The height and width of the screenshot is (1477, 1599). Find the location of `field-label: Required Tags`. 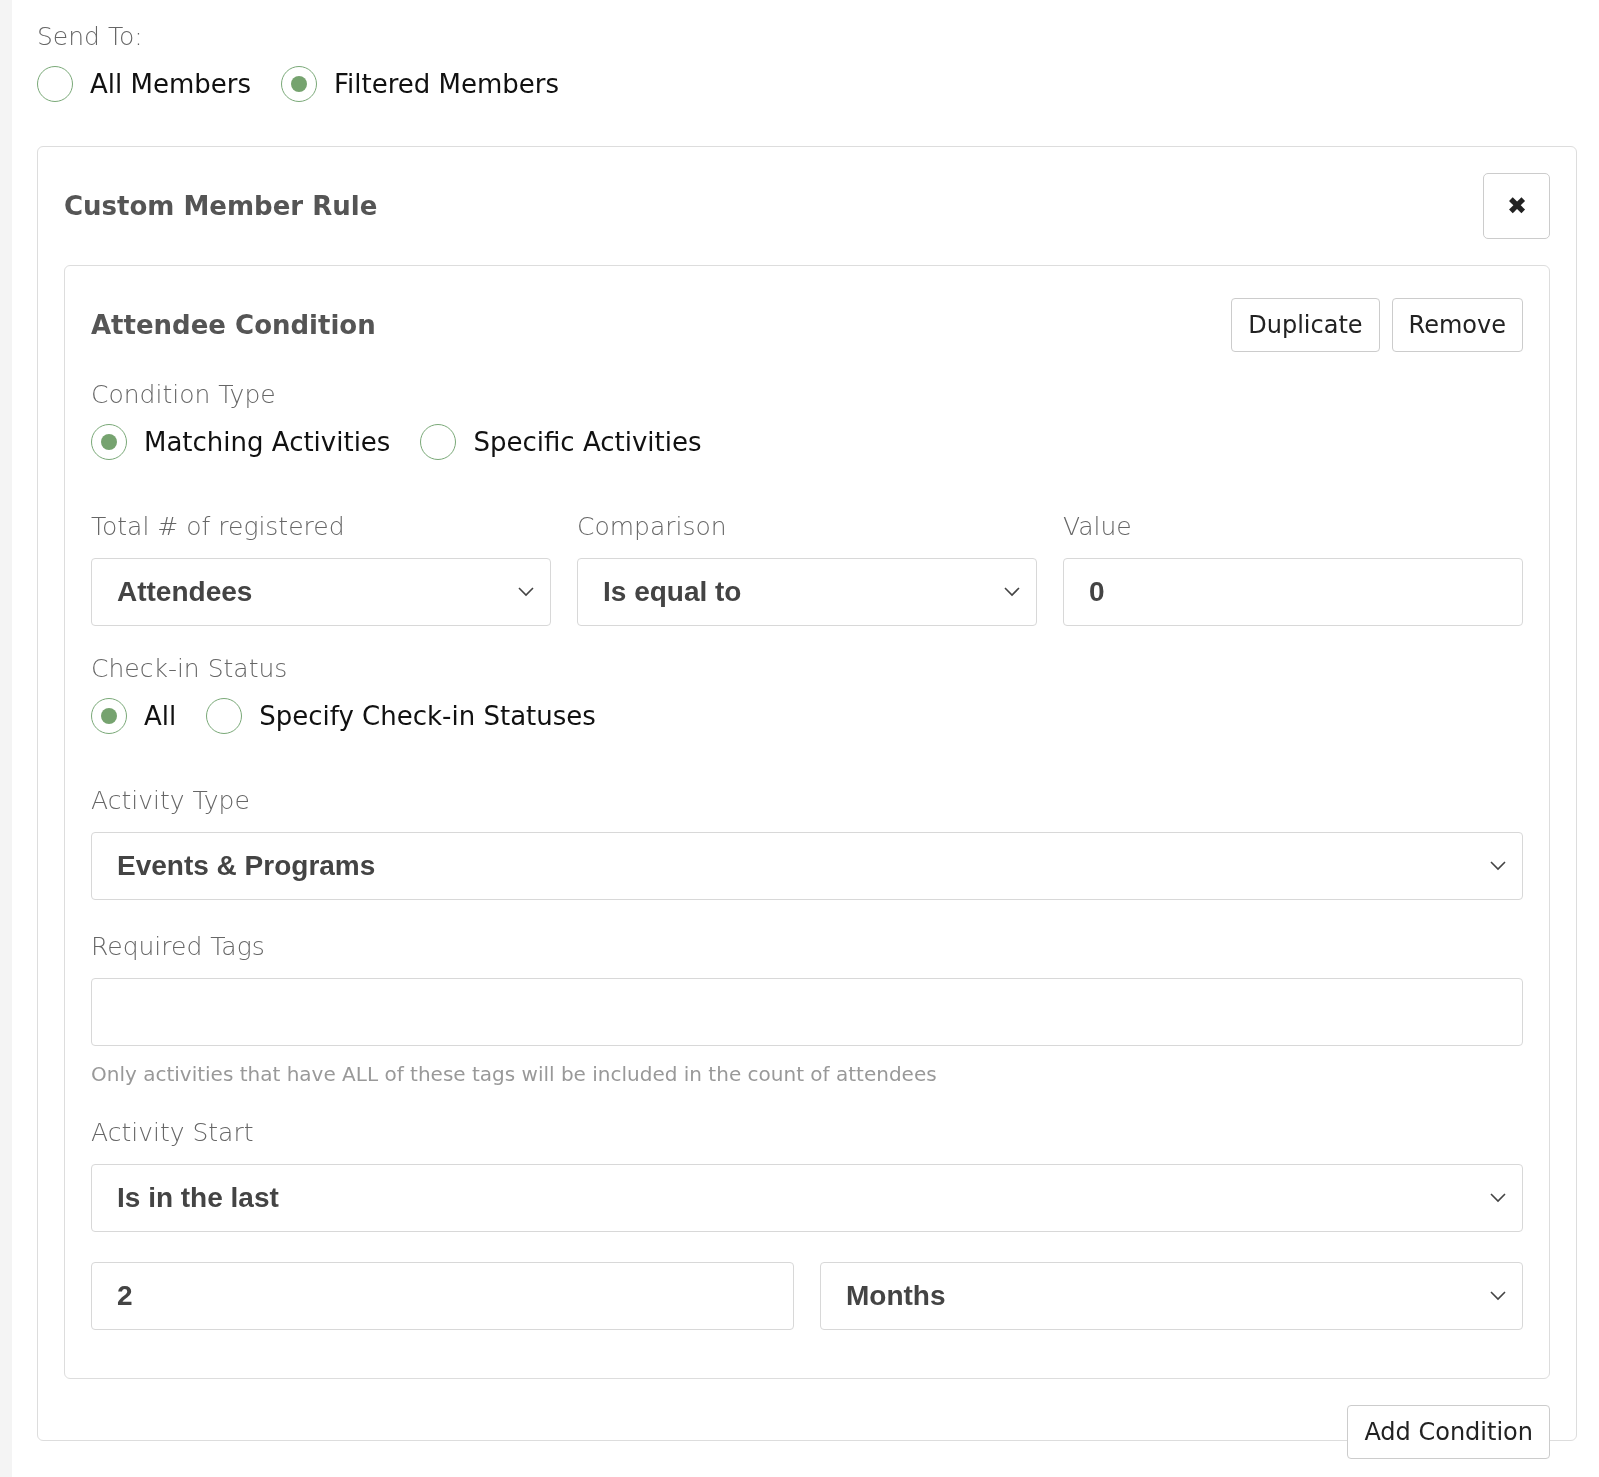

field-label: Required Tags is located at coordinates (178, 947).